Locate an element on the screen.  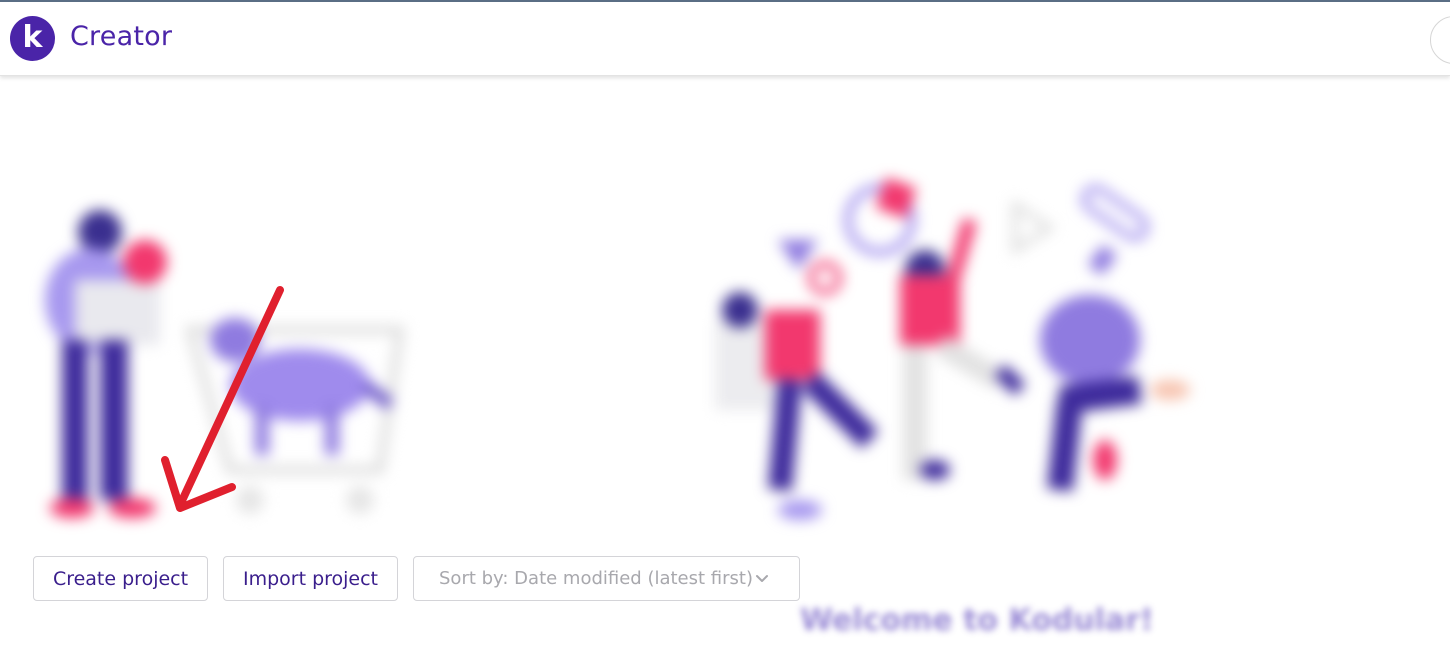
sort-by-select: Sort by: Date modified (latest first) is located at coordinates (606, 578).